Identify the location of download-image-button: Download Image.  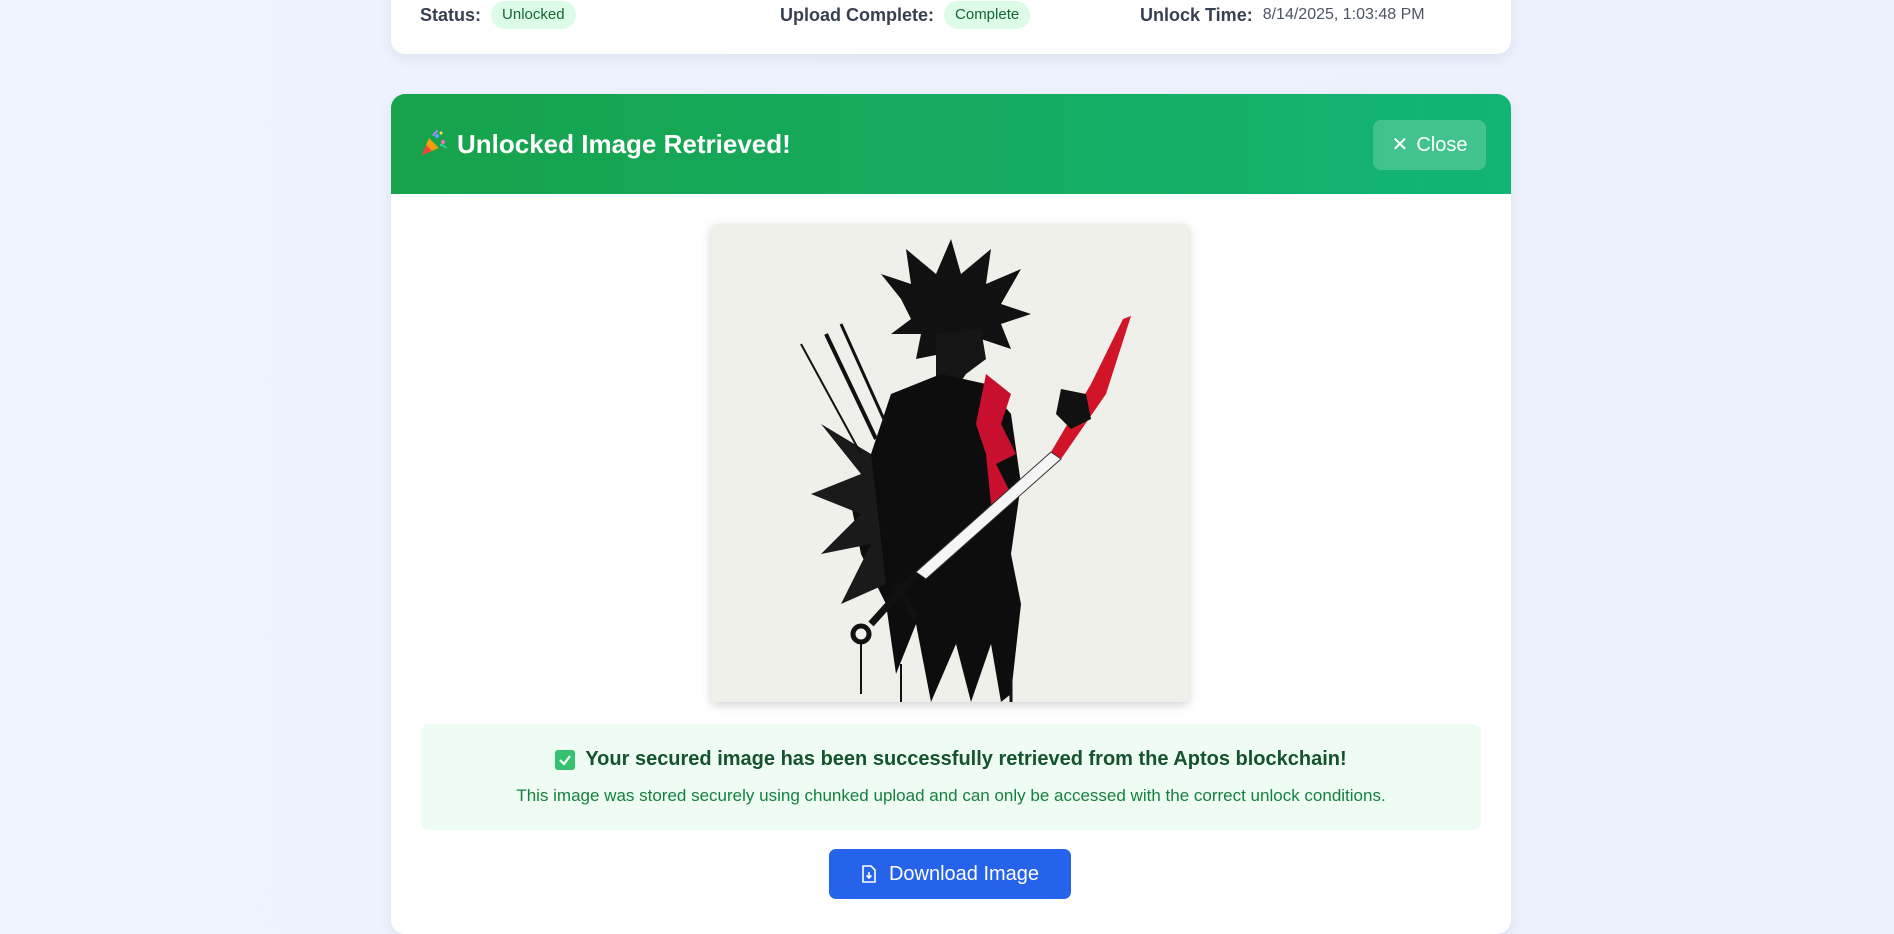
(950, 874).